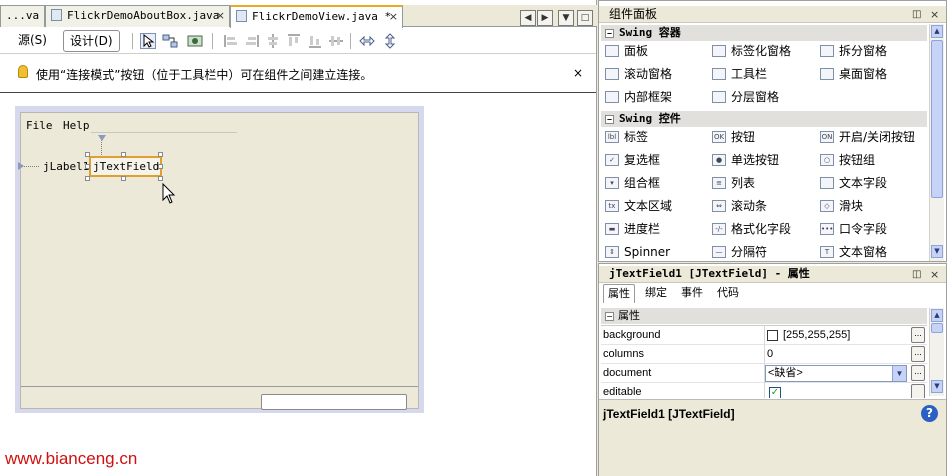 This screenshot has height=476, width=947. Describe the element at coordinates (578, 73) in the screenshot. I see `close-hint-button: ×` at that location.